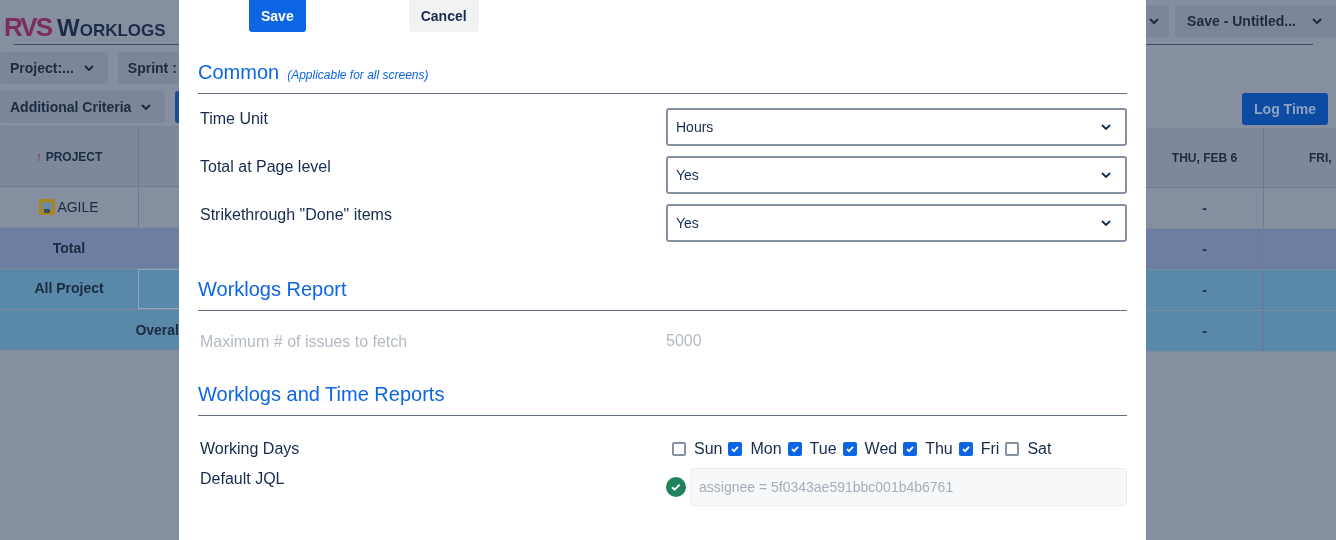  Describe the element at coordinates (250, 449) in the screenshot. I see `field-label: Working Days` at that location.